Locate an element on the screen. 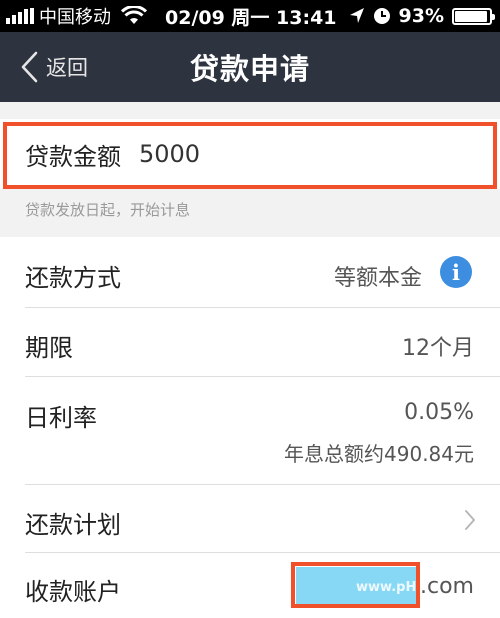  wifi-icon is located at coordinates (134, 15).